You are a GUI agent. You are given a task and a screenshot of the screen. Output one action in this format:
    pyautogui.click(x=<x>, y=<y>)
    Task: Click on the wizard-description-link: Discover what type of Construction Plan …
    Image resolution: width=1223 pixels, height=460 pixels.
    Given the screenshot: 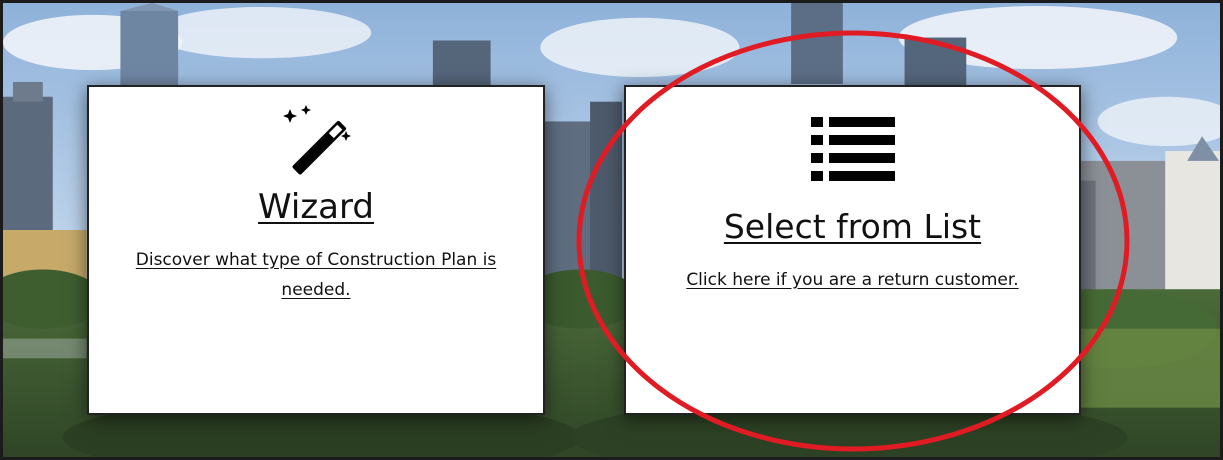 What is the action you would take?
    pyautogui.click(x=316, y=275)
    